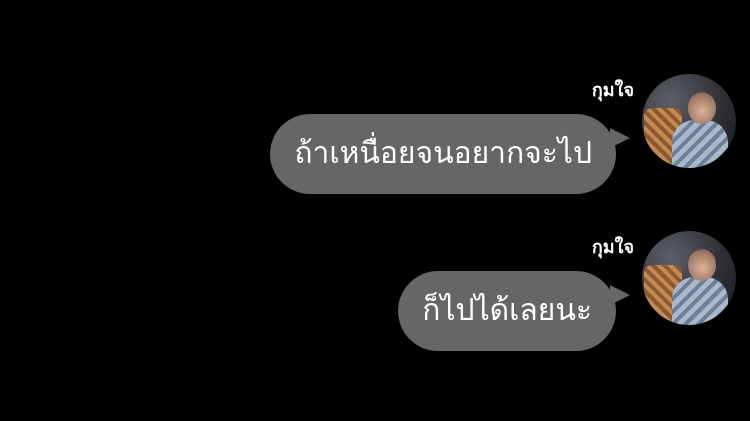  Describe the element at coordinates (507, 310) in the screenshot. I see `message-text: ก็ไปได้เลยนะ` at that location.